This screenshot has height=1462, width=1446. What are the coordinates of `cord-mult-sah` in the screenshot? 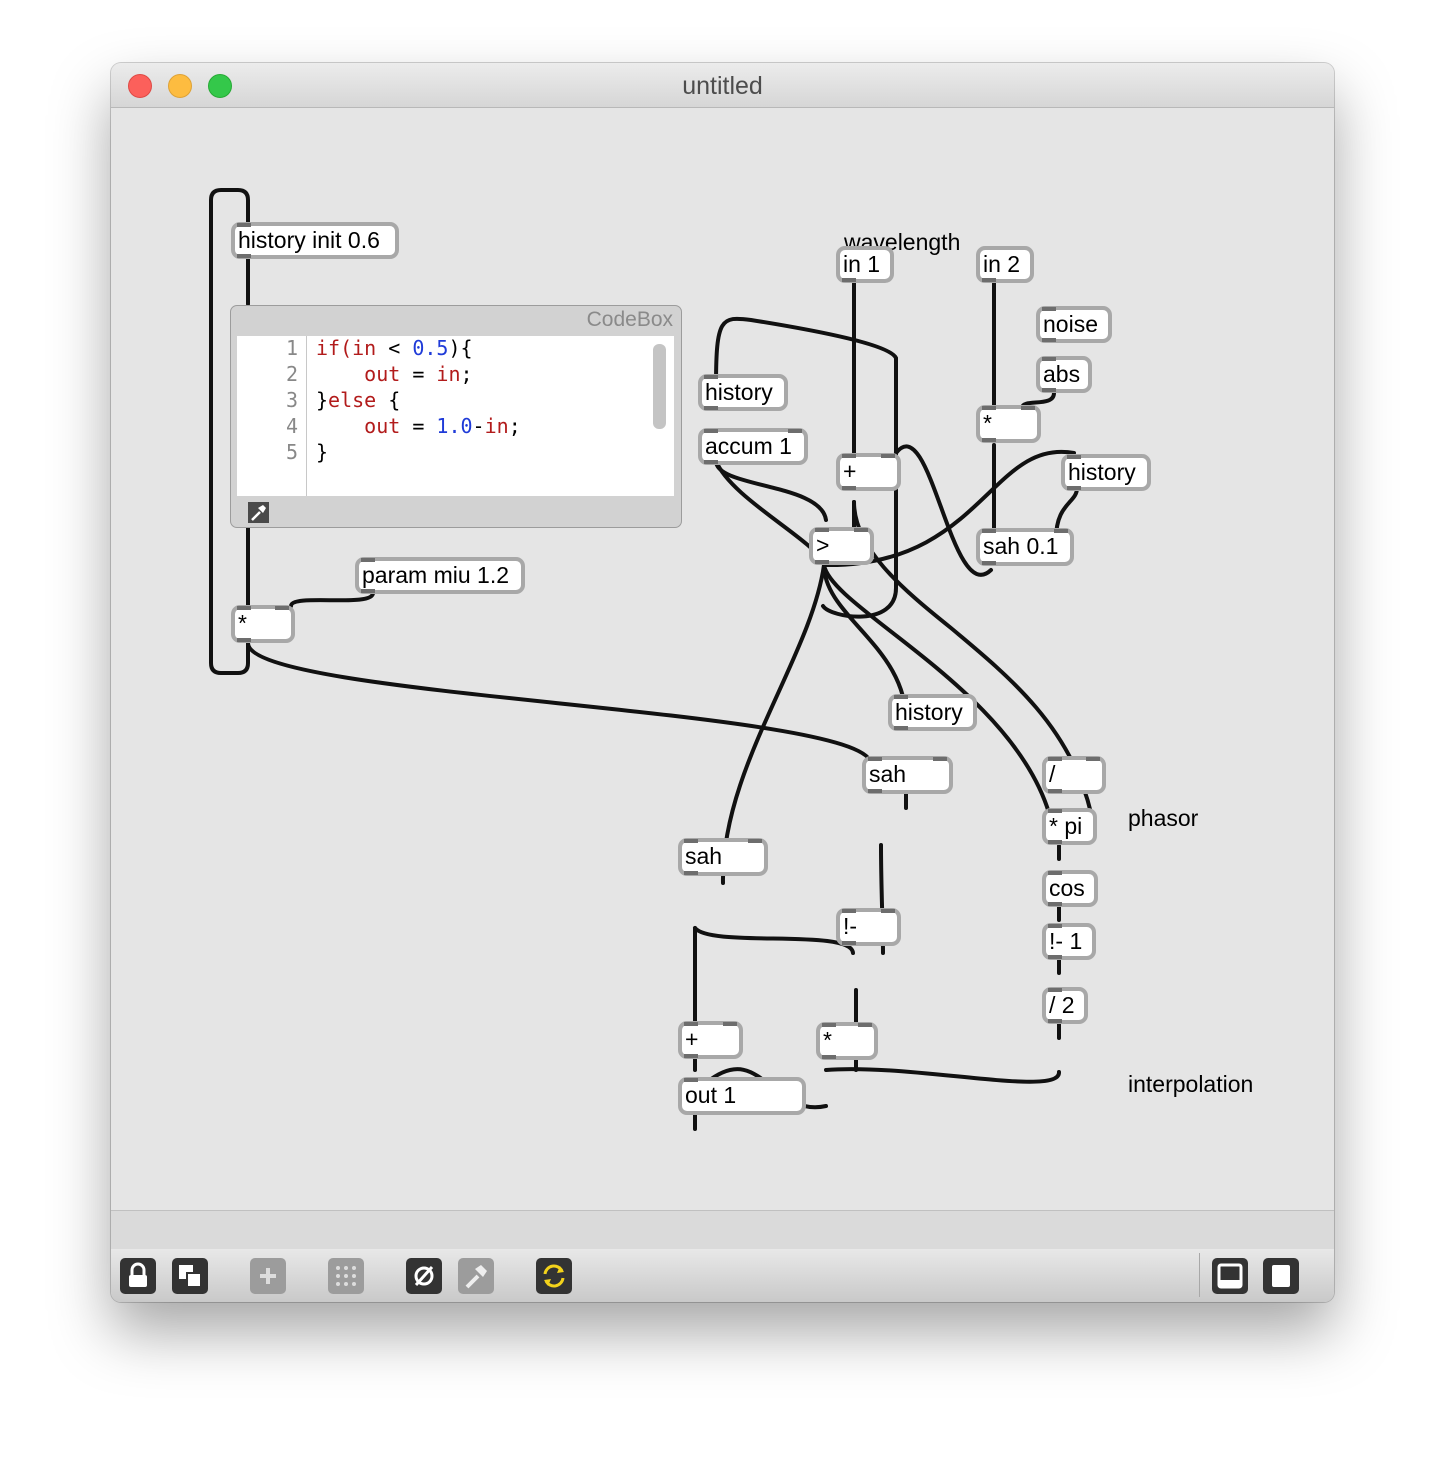 It's located at (559, 703).